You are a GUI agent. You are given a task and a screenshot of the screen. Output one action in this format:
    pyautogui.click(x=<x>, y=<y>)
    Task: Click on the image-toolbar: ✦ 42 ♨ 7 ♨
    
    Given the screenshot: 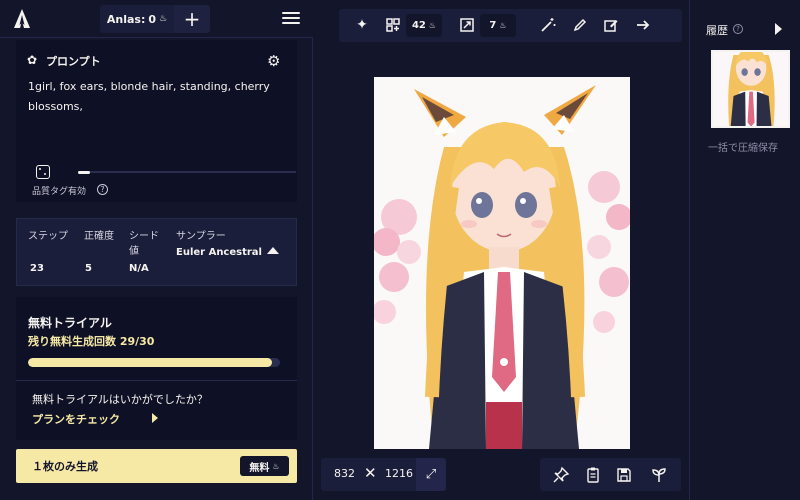 What is the action you would take?
    pyautogui.click(x=510, y=25)
    